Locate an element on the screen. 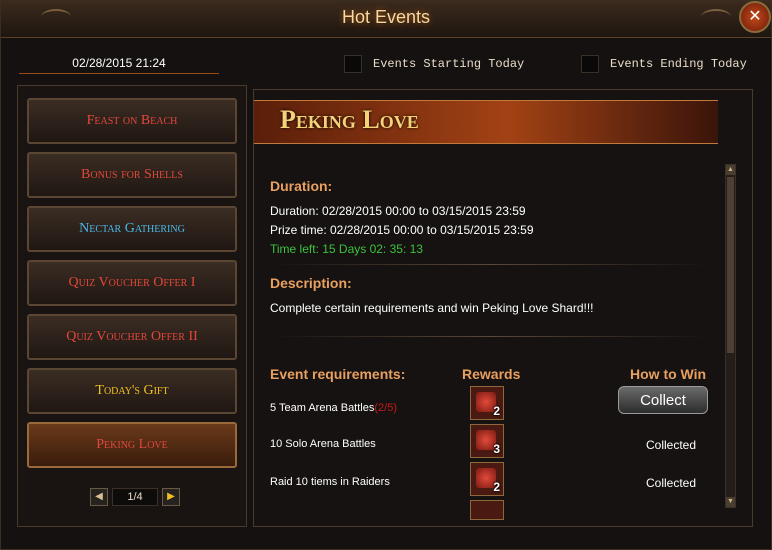  requirements-heading: Event requirements: is located at coordinates (338, 374).